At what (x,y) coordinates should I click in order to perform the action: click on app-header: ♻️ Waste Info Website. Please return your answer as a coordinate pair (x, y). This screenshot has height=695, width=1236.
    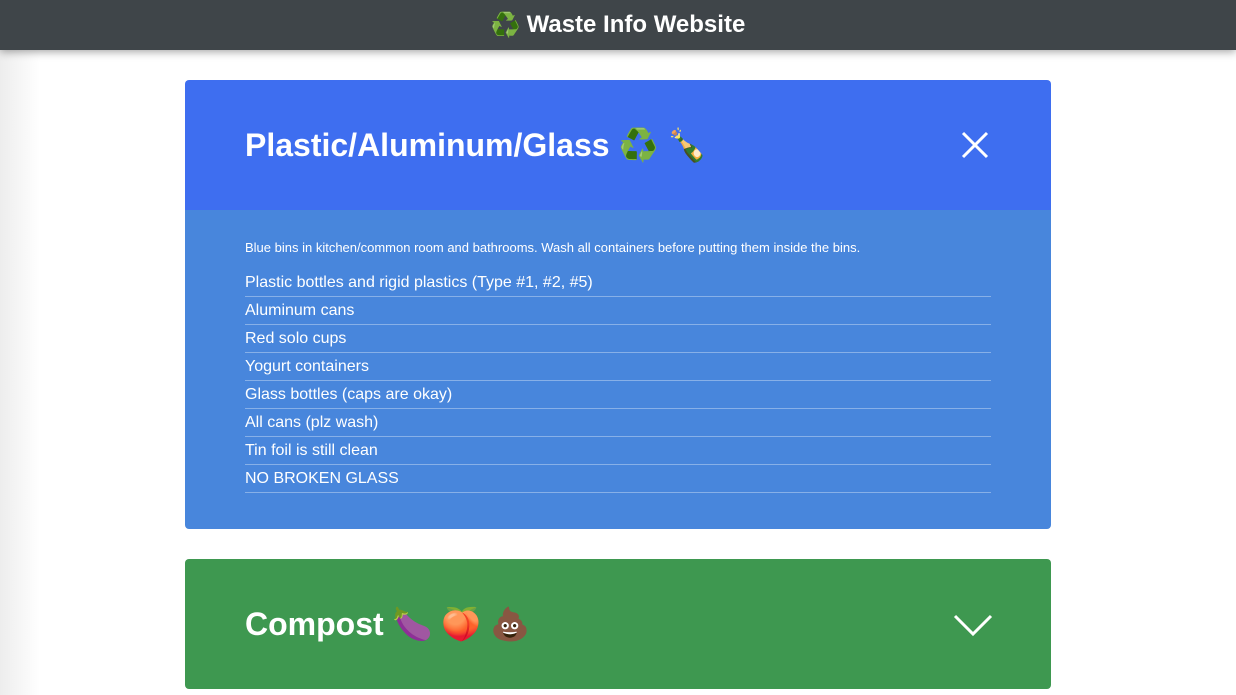
    Looking at the image, I should click on (618, 25).